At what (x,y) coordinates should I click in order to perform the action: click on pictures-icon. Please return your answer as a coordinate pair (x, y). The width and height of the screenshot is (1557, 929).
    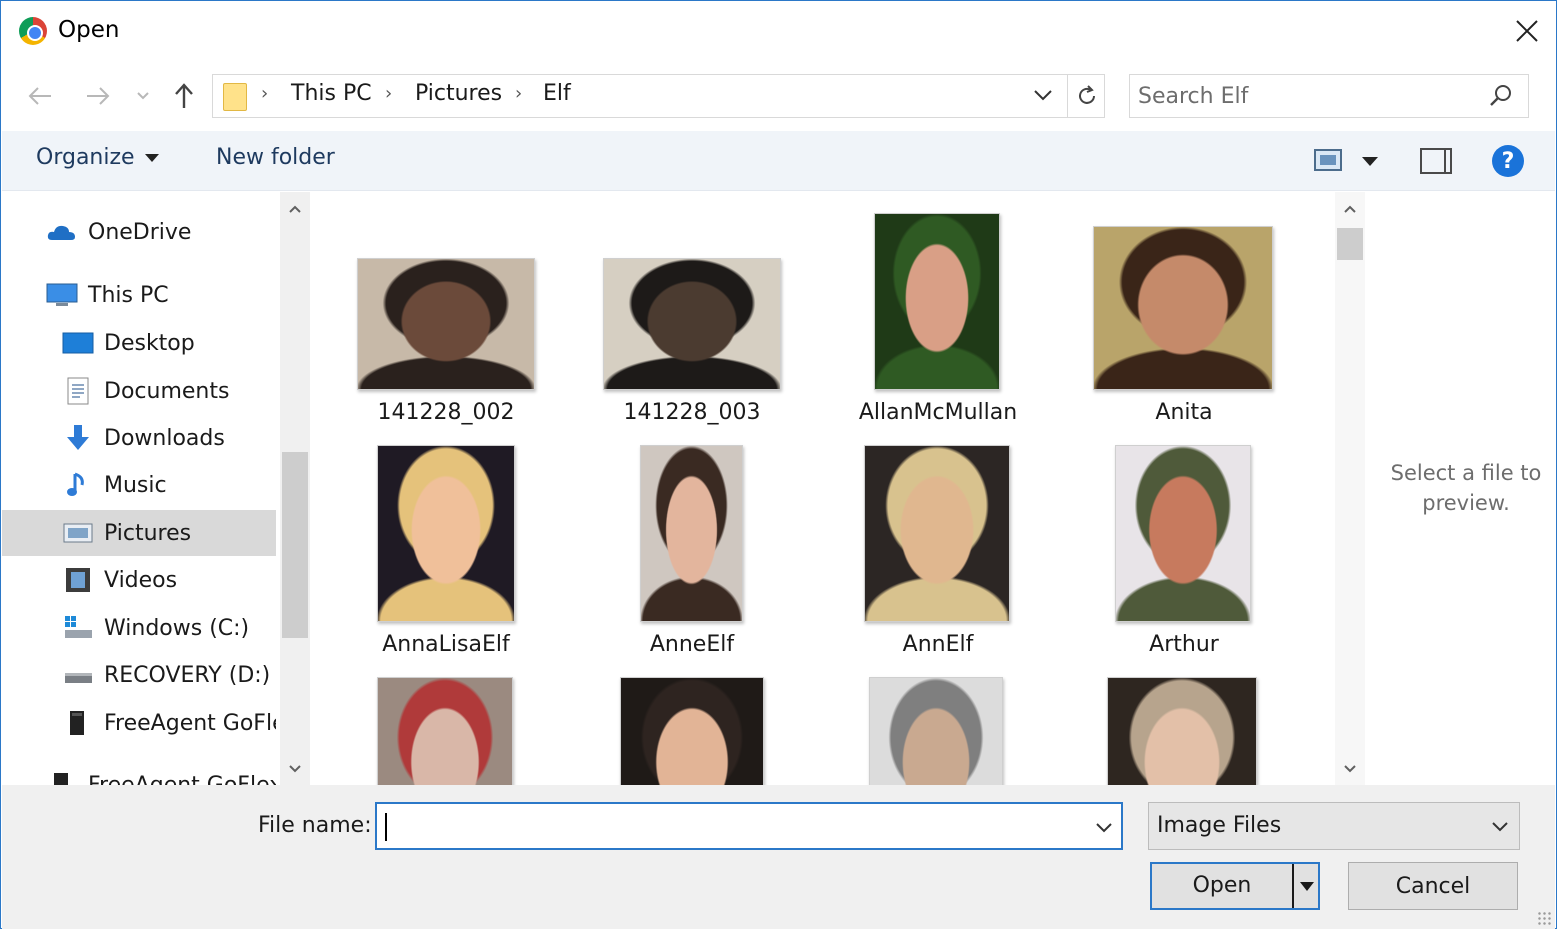
    Looking at the image, I should click on (78, 533).